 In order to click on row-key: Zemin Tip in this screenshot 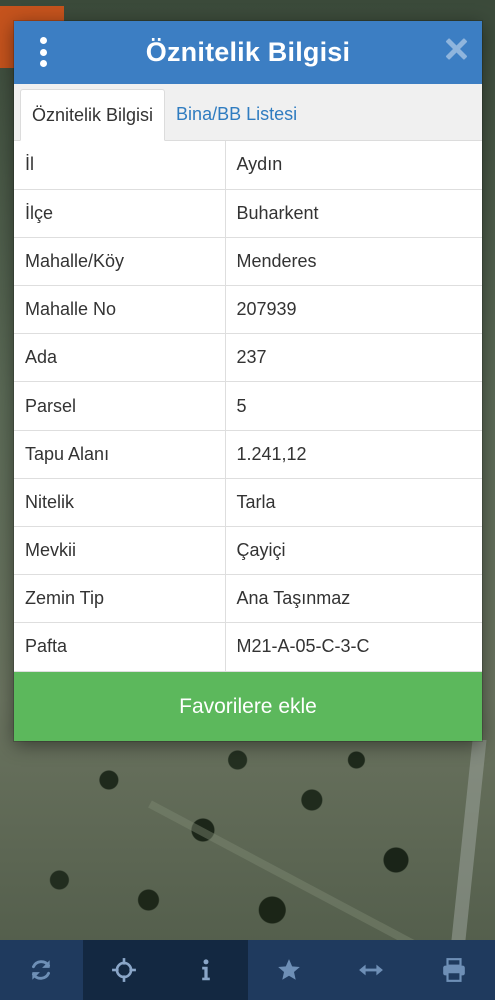, I will do `click(120, 599)`.